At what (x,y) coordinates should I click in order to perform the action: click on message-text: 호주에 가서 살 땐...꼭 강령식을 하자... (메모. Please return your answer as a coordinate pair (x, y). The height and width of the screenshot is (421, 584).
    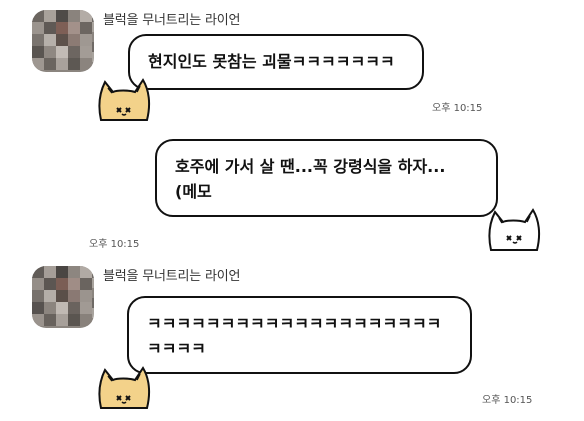
    Looking at the image, I should click on (310, 179).